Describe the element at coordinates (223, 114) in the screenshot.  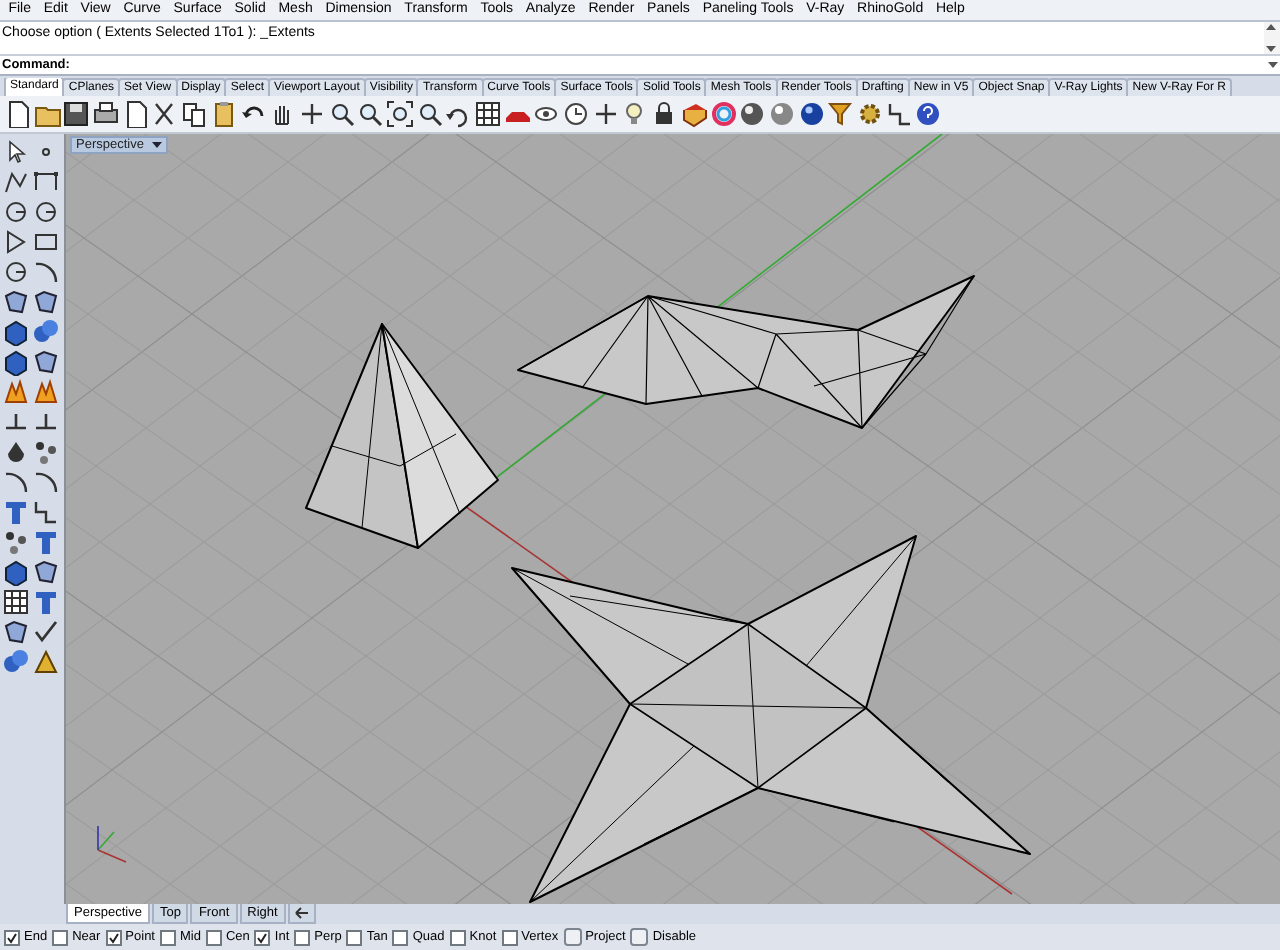
I see `clipboard-icon` at that location.